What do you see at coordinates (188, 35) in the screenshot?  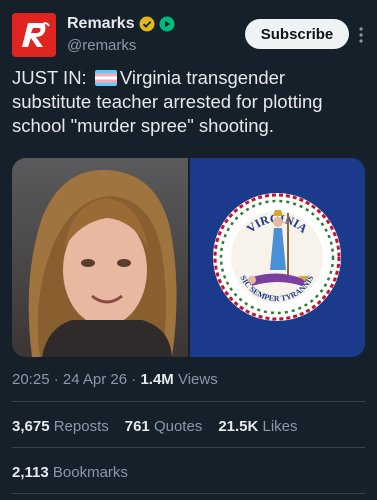 I see `tweet-header: Remarks @remarks Subscribe` at bounding box center [188, 35].